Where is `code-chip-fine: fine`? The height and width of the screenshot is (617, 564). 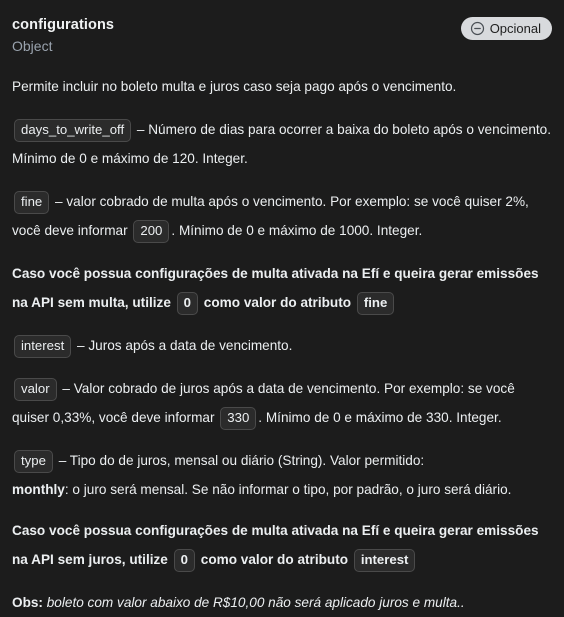
code-chip-fine: fine is located at coordinates (32, 202).